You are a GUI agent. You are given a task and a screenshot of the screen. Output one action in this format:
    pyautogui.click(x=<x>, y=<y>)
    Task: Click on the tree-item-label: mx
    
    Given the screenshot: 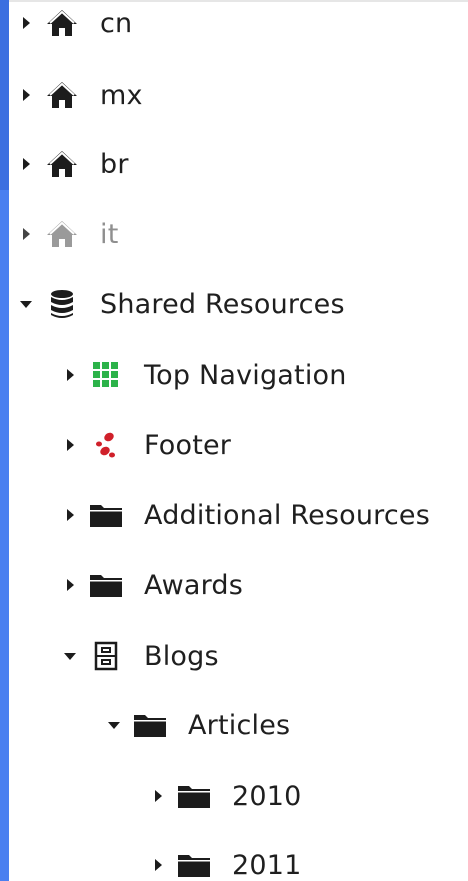 What is the action you would take?
    pyautogui.click(x=121, y=95)
    